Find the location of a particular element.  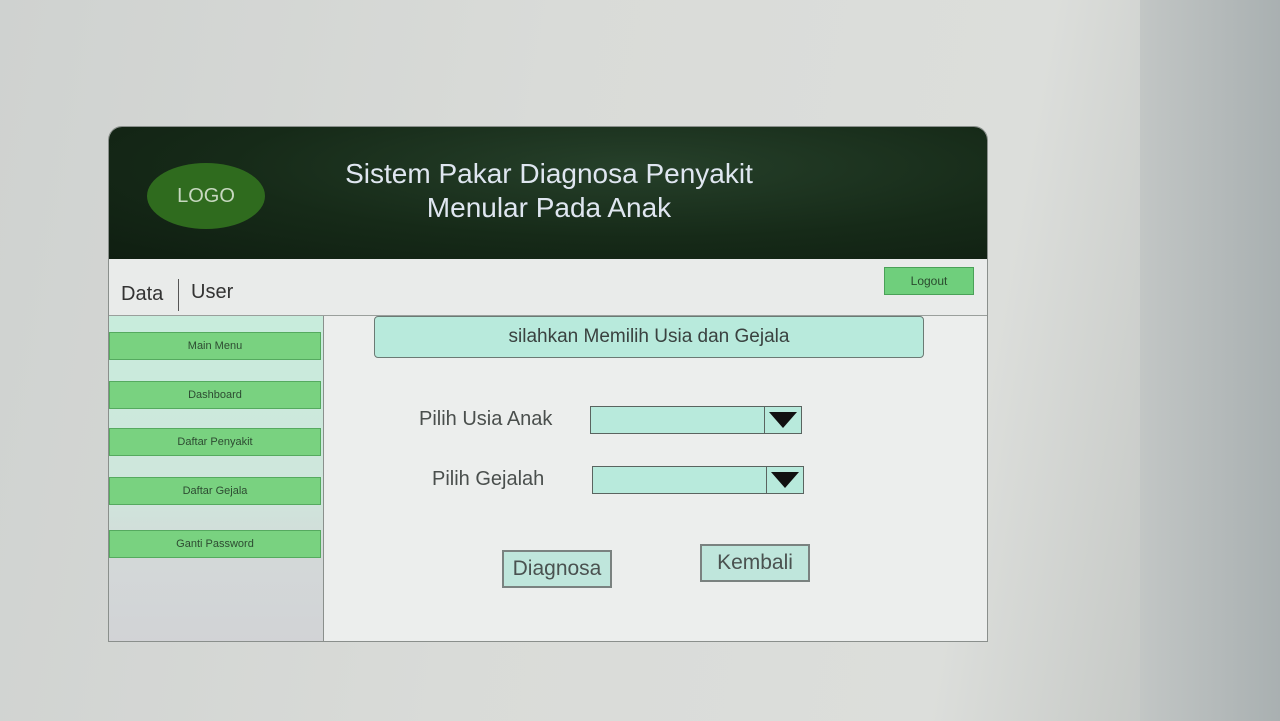

sidebar-item-daftar-penyakit: Daftar Penyakit is located at coordinates (215, 442).